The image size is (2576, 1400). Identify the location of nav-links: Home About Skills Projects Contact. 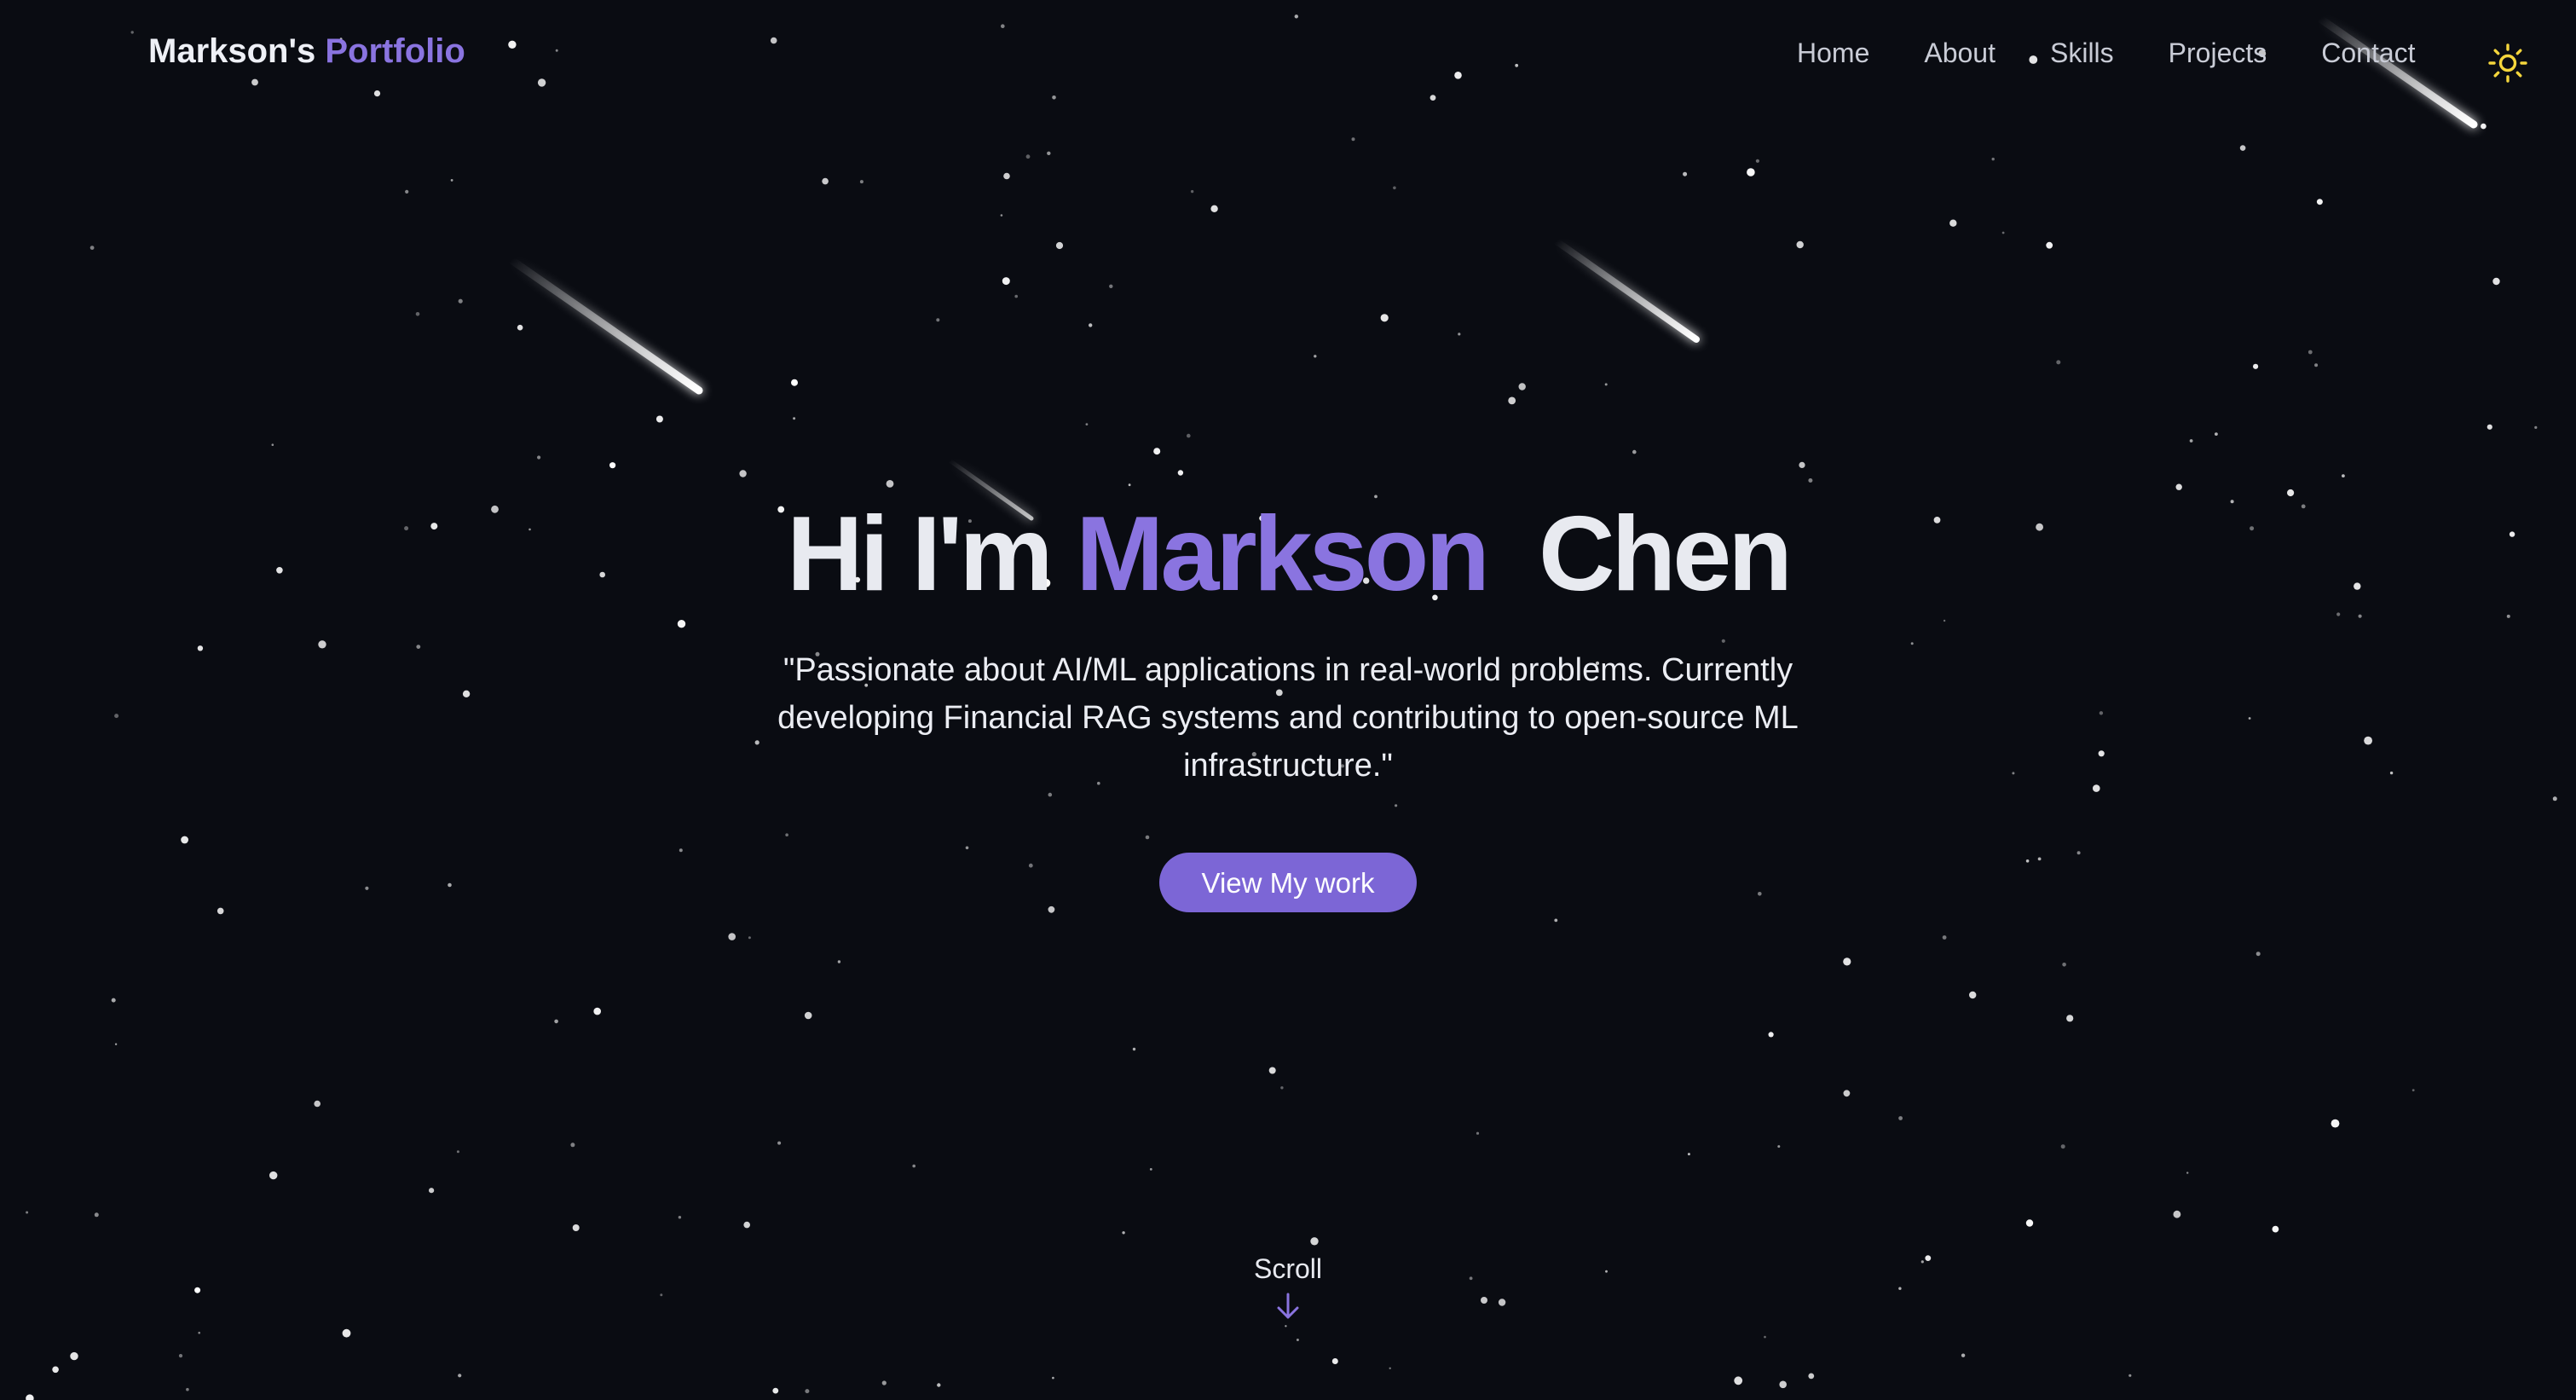
(2106, 53).